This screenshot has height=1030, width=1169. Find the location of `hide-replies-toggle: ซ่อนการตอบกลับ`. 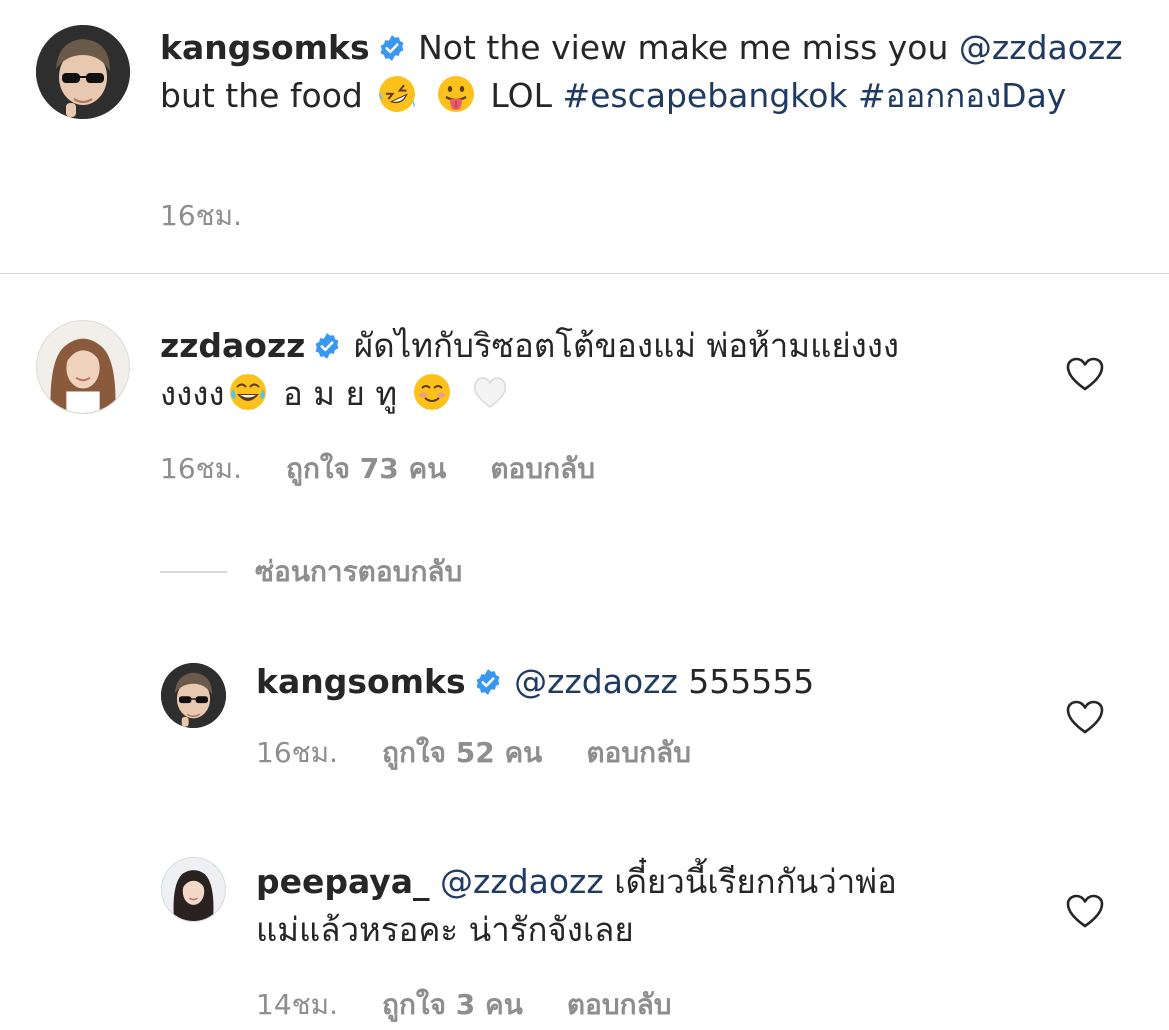

hide-replies-toggle: ซ่อนการตอบกลับ is located at coordinates (311, 572).